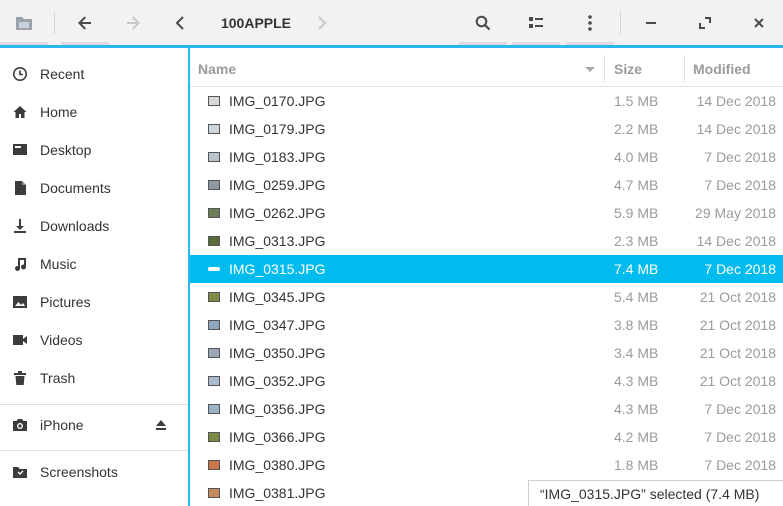 The image size is (783, 506). Describe the element at coordinates (486, 465) in the screenshot. I see `table-row: IMG_0380.JPG 1.8 MB 7 Dec 2018` at that location.